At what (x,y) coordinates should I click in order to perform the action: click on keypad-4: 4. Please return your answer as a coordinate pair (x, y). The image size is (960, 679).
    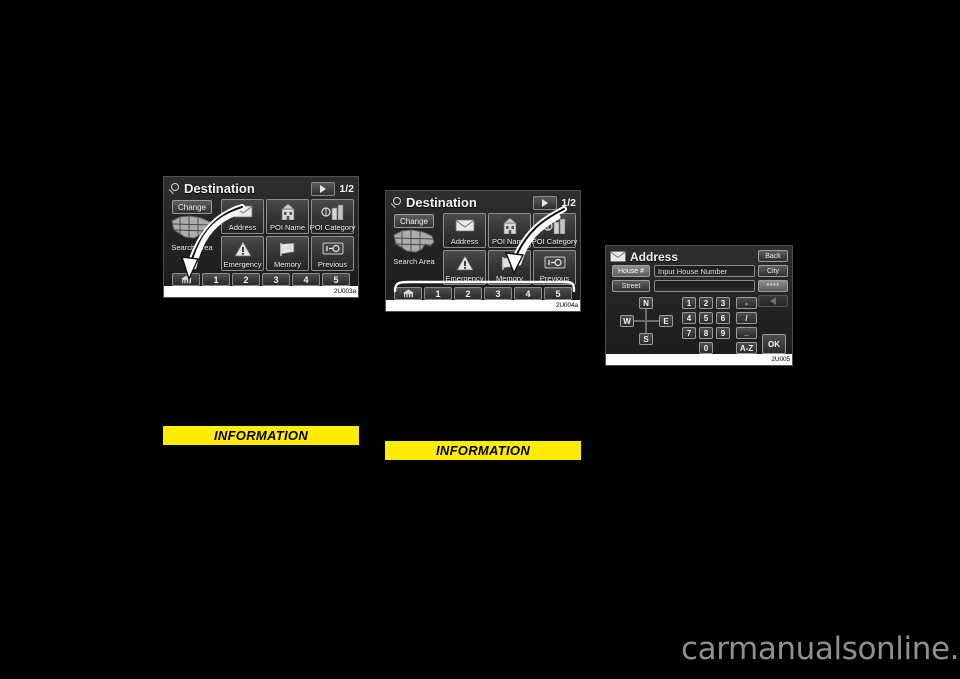
    Looking at the image, I should click on (689, 318).